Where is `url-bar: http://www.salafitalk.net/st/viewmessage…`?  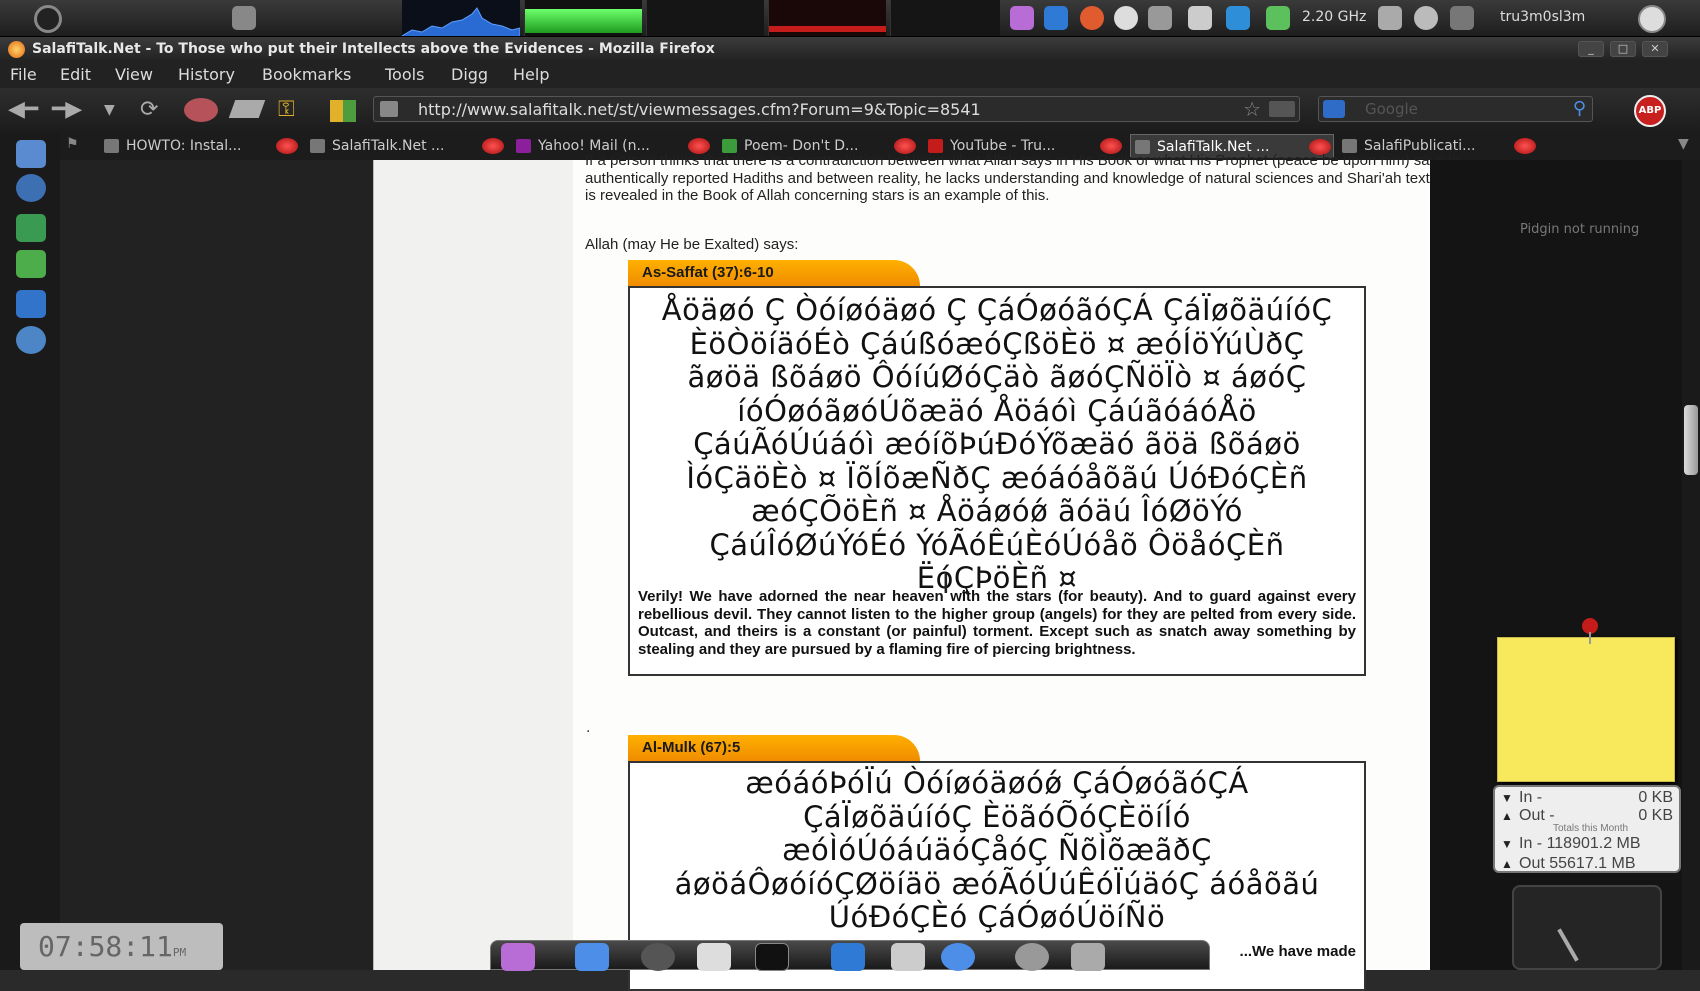 url-bar: http://www.salafitalk.net/st/viewmessage… is located at coordinates (836, 109).